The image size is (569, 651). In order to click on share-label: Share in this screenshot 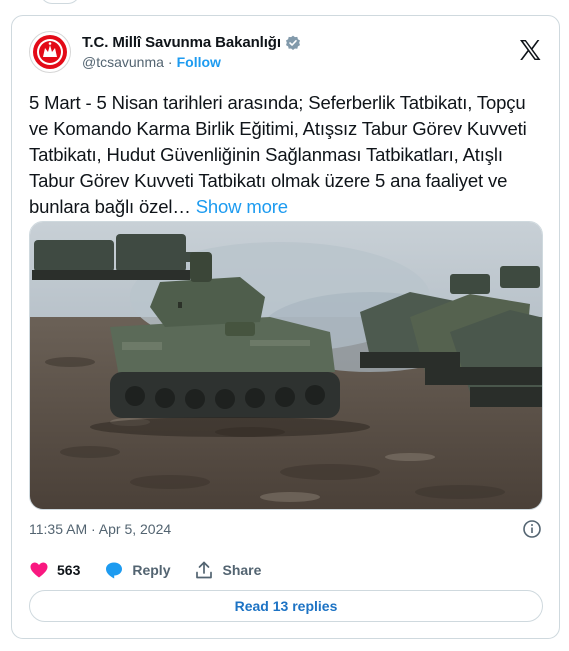, I will do `click(242, 570)`.